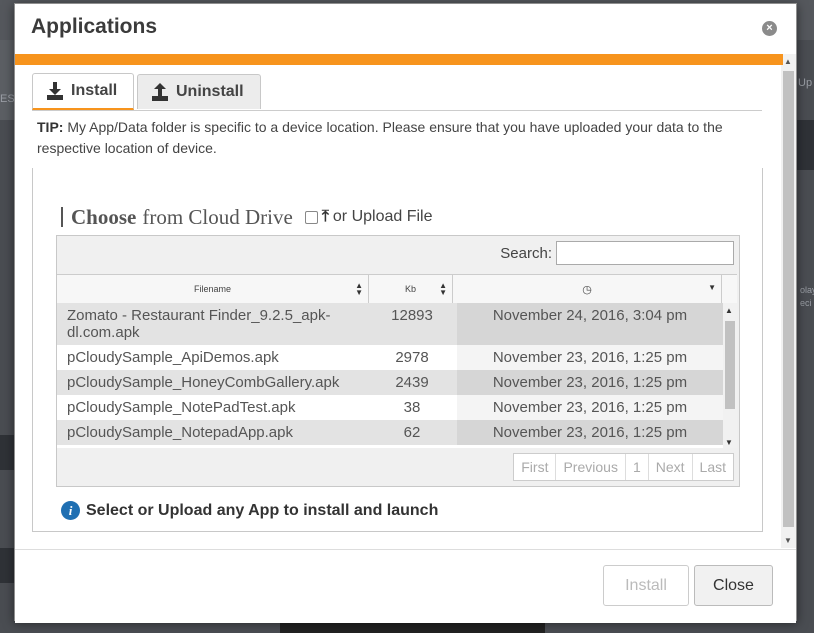 Image resolution: width=814 pixels, height=633 pixels. I want to click on info-icon: i, so click(70, 510).